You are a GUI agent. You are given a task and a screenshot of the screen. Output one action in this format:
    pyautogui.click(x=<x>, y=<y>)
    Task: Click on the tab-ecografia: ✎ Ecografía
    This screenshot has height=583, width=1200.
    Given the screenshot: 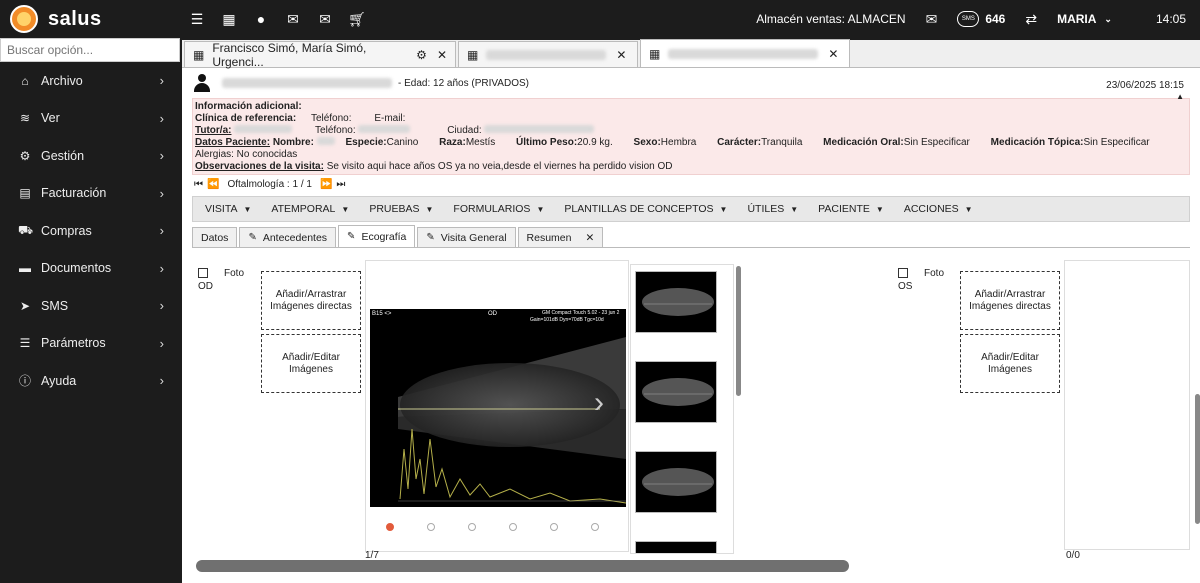 What is the action you would take?
    pyautogui.click(x=377, y=236)
    